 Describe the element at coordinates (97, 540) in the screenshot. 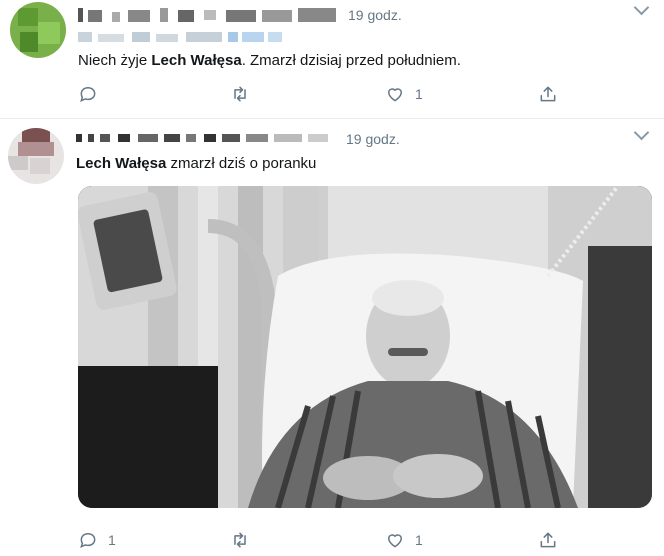

I see `reply-button: 1` at that location.